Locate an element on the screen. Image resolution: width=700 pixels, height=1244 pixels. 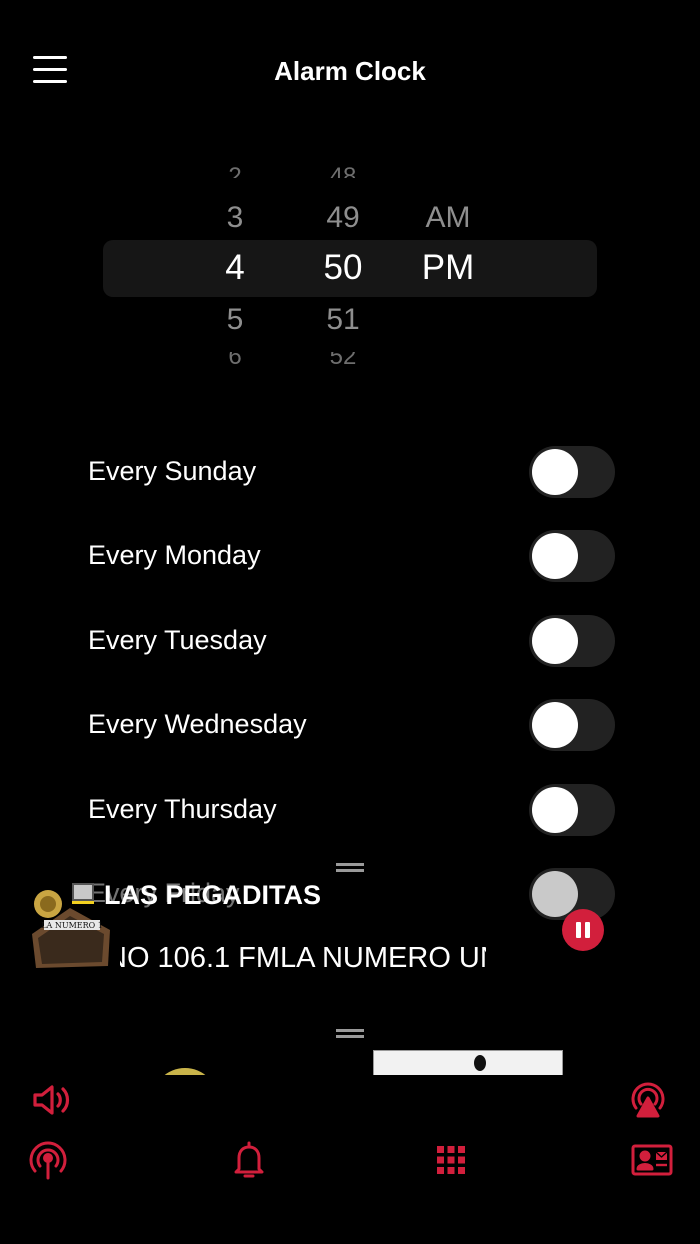
station-logo-text: LA NUMERO 1 is located at coordinates (72, 925).